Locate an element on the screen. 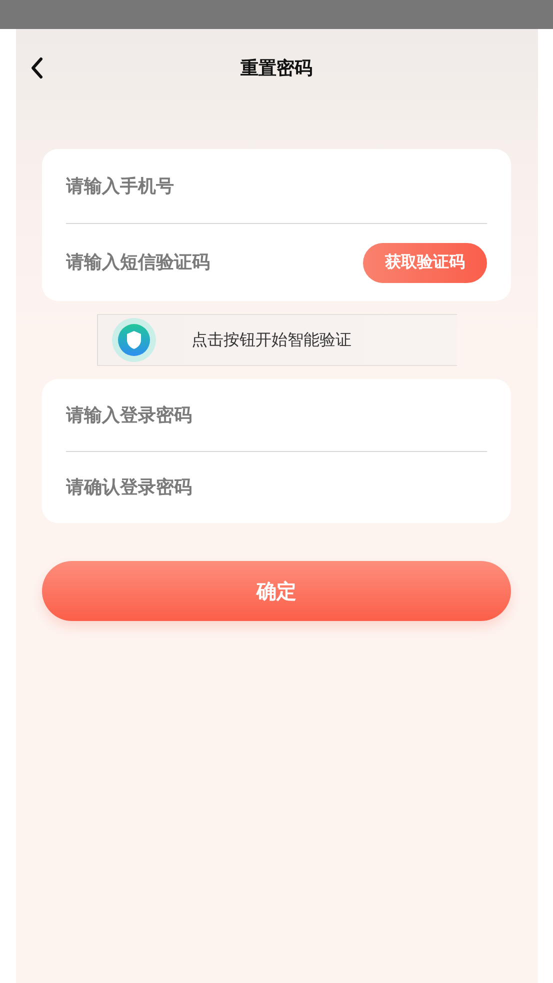 The width and height of the screenshot is (553, 983). page-title: 重置密码 is located at coordinates (276, 68).